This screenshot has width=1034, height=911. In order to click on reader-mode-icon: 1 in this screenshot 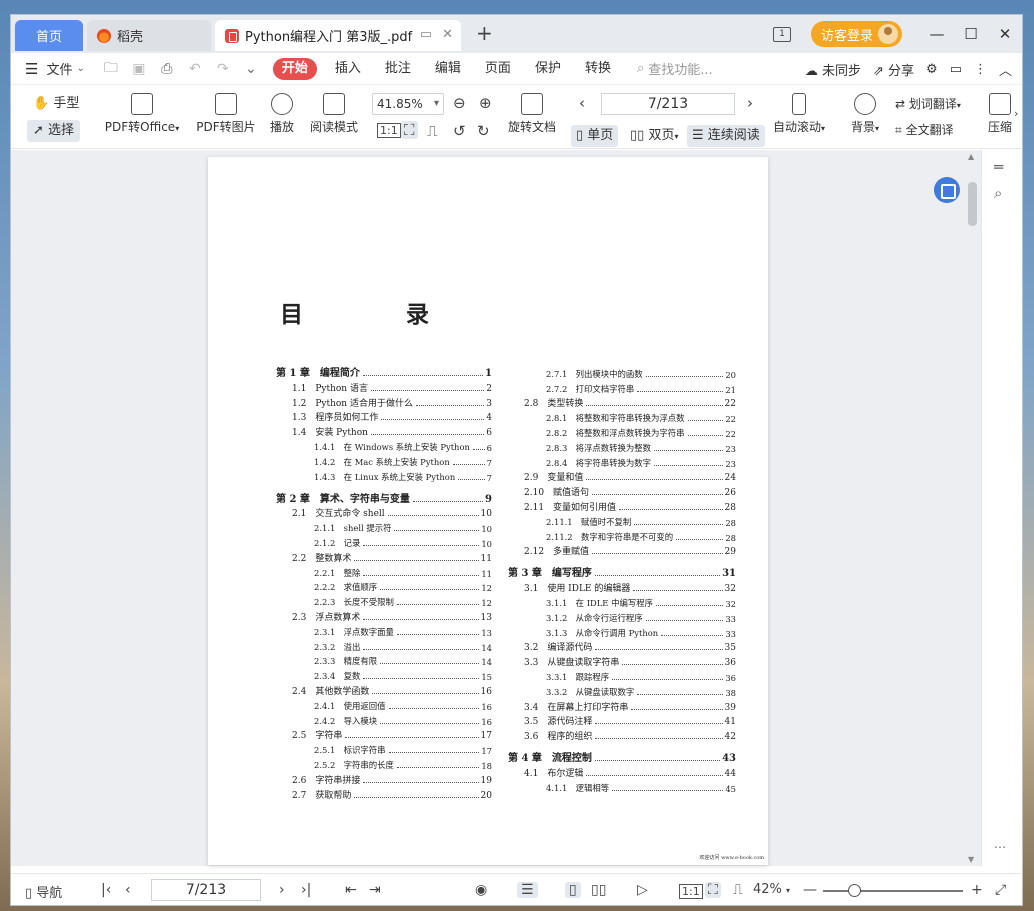, I will do `click(781, 34)`.